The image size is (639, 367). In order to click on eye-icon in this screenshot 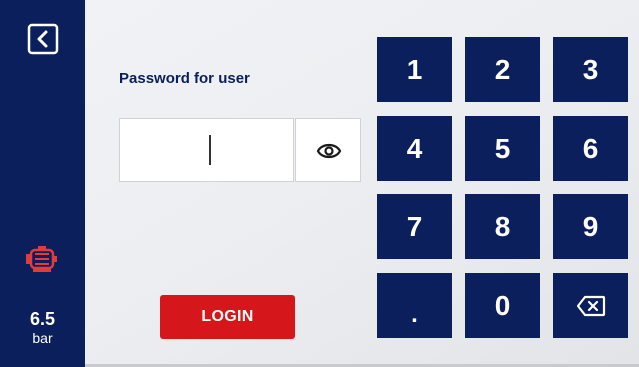, I will do `click(329, 151)`.